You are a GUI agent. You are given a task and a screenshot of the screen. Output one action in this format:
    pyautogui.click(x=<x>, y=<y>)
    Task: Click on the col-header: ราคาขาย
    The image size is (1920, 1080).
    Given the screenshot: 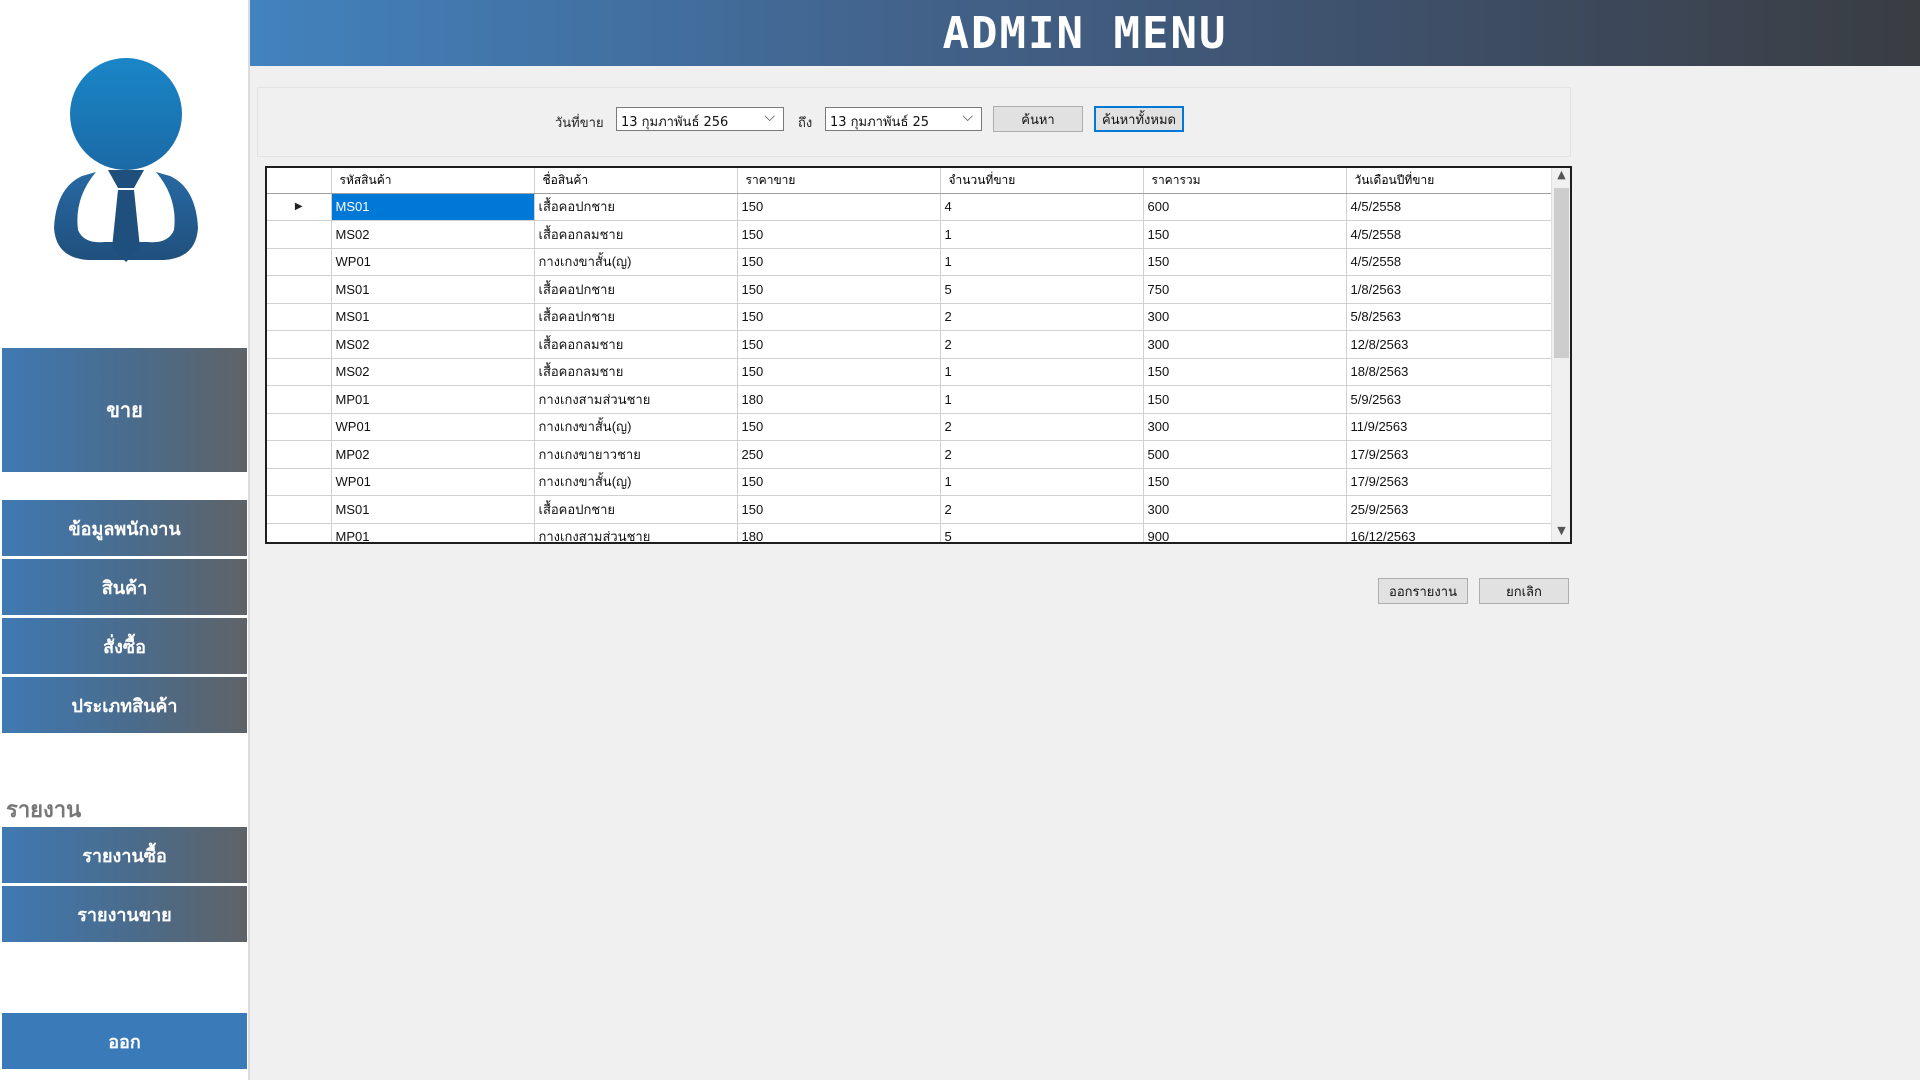 What is the action you would take?
    pyautogui.click(x=839, y=181)
    